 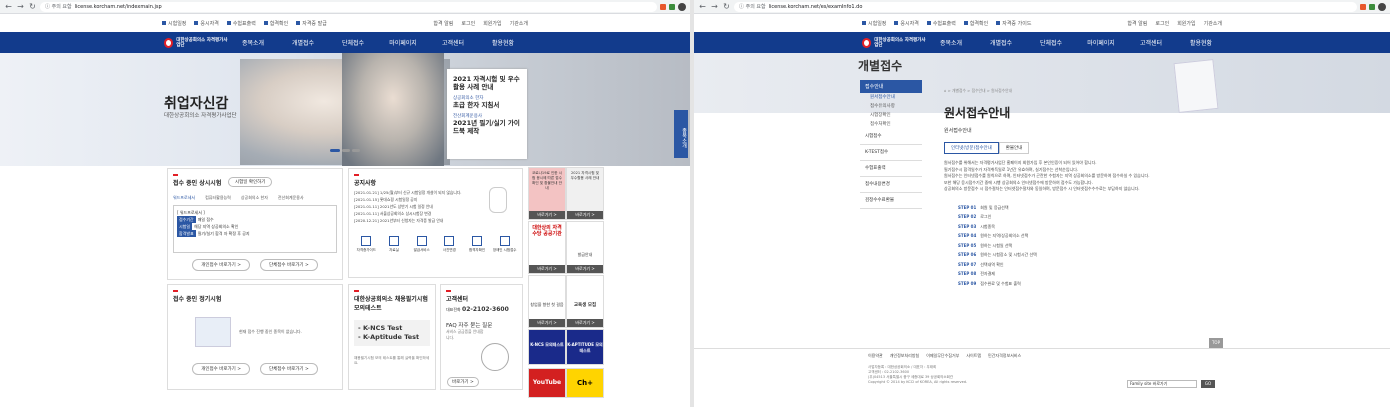 I want to click on exam-tab: 전산회계운용사, so click(x=291, y=198).